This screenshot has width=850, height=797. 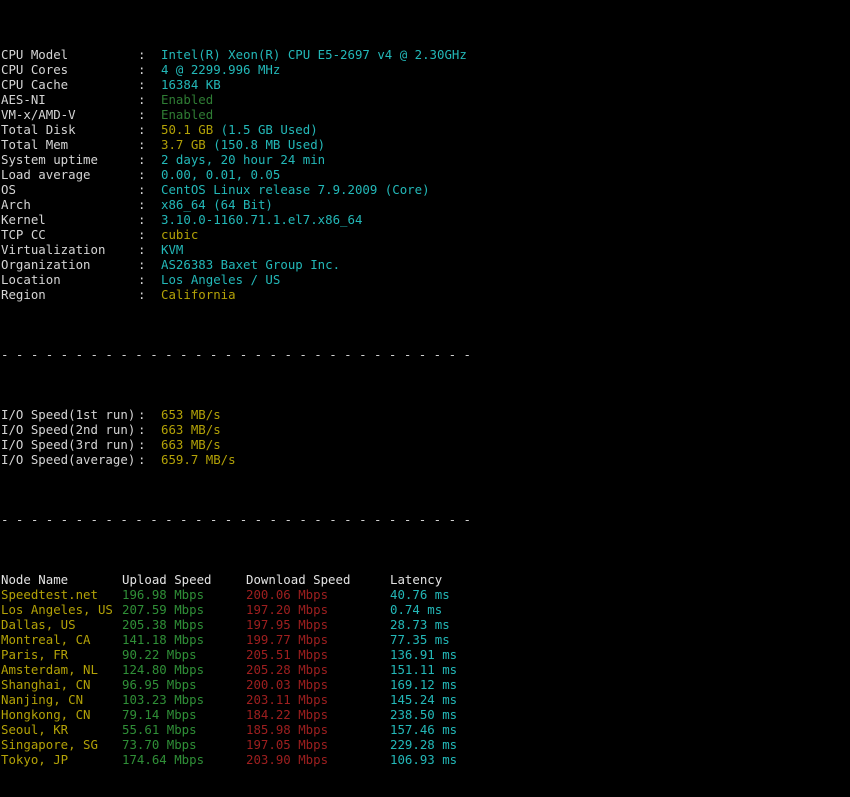 I want to click on download-speed-cell: 203.90 Mbps, so click(x=287, y=759).